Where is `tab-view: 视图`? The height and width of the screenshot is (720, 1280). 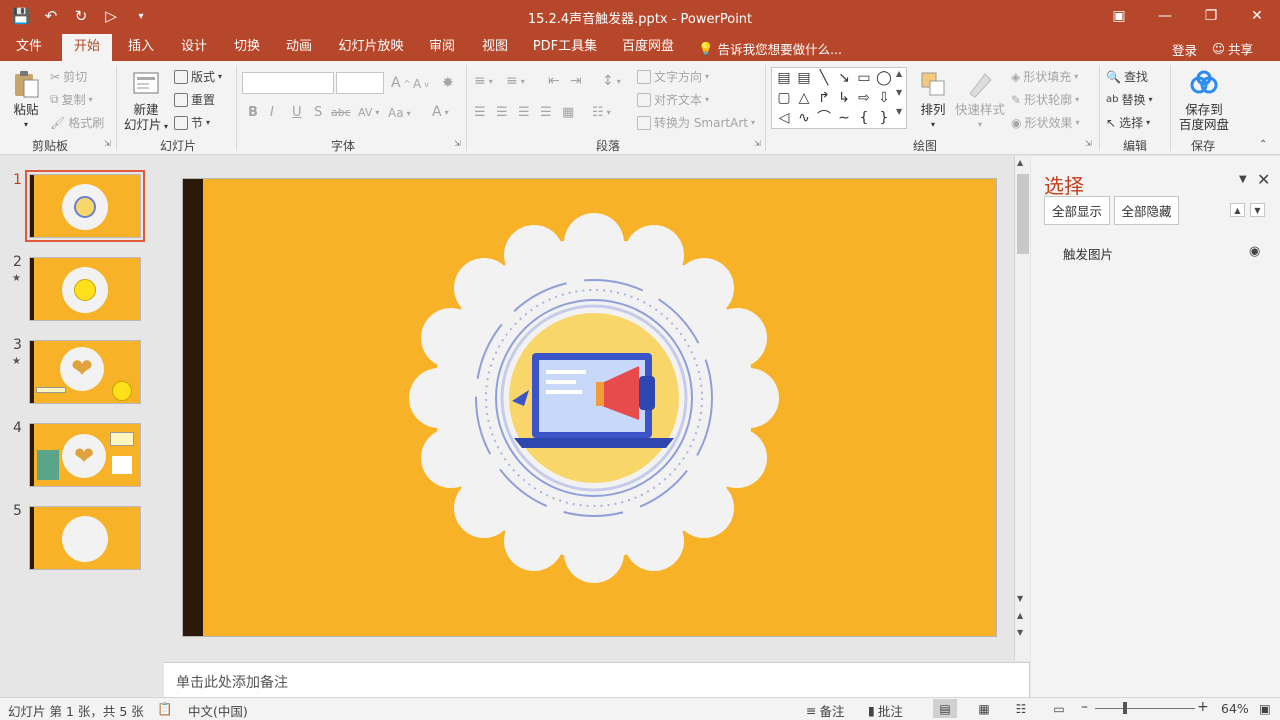
tab-view: 视图 is located at coordinates (495, 47).